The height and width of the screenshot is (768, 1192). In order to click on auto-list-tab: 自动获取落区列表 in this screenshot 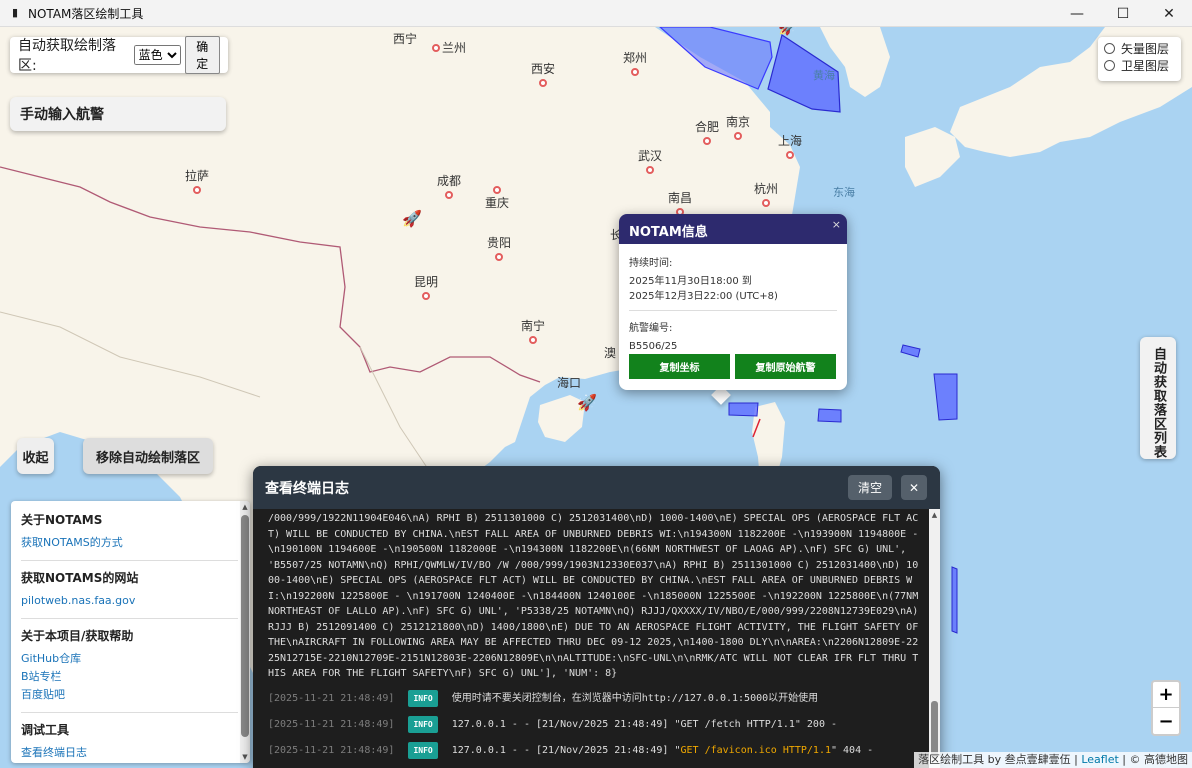, I will do `click(1158, 398)`.